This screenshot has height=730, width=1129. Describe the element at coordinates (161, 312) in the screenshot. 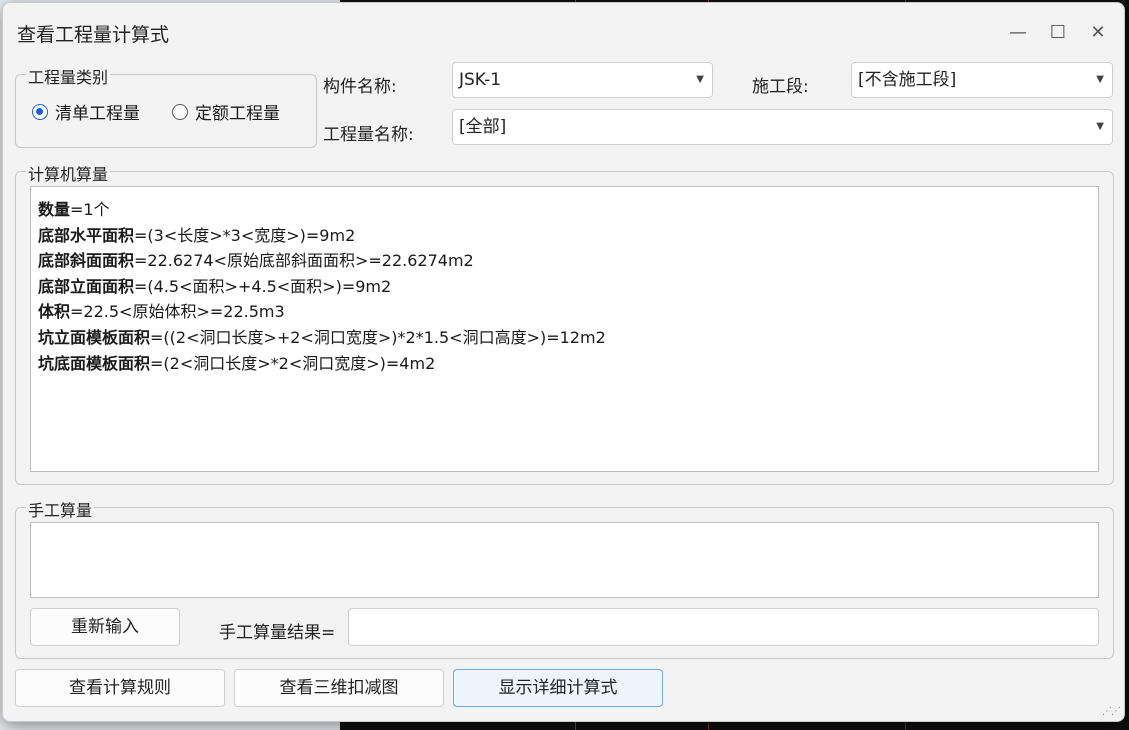

I see `formula-line: 体积=22.5<原始体积>=22.5m3` at that location.